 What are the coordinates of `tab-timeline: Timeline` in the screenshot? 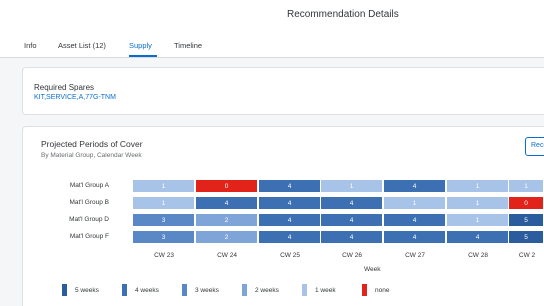 It's located at (188, 45).